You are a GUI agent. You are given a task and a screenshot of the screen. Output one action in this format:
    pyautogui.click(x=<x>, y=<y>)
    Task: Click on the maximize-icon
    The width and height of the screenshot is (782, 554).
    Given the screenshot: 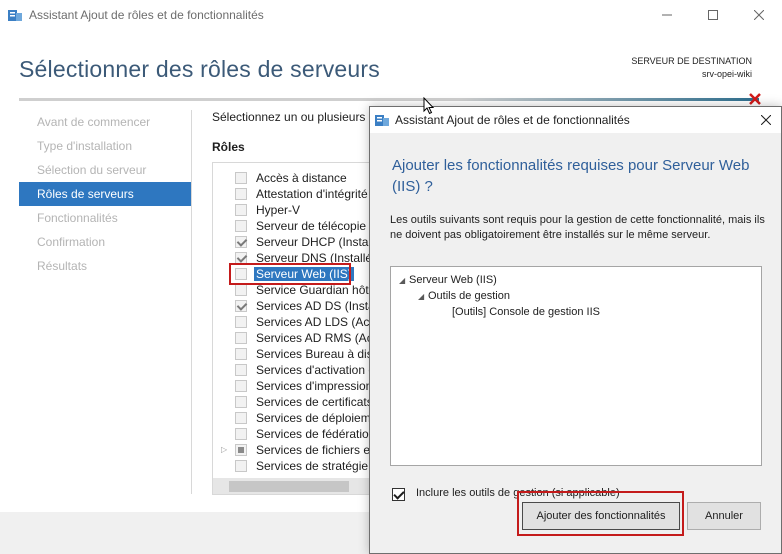 What is the action you would take?
    pyautogui.click(x=713, y=15)
    